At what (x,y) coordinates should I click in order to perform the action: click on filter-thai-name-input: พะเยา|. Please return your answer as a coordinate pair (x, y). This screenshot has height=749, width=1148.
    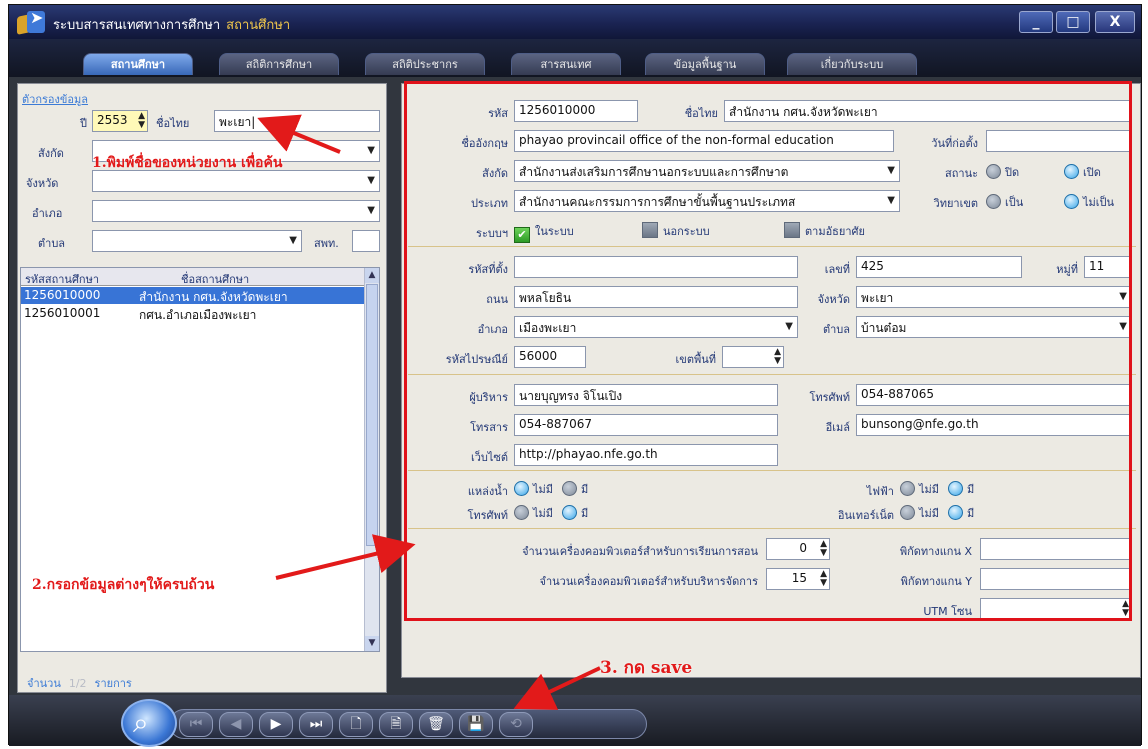
    Looking at the image, I should click on (297, 121).